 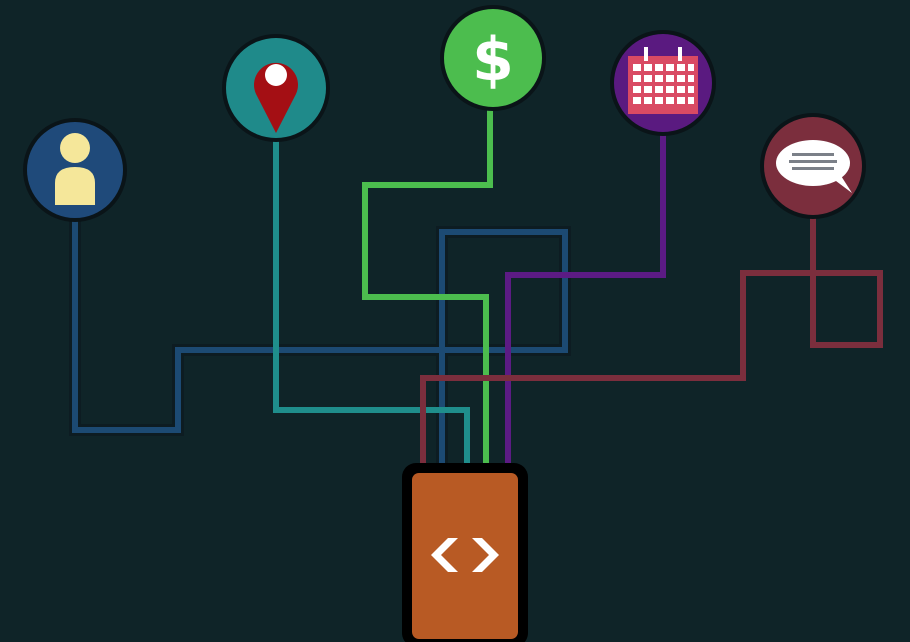 I want to click on node-payment: $, so click(x=493, y=58).